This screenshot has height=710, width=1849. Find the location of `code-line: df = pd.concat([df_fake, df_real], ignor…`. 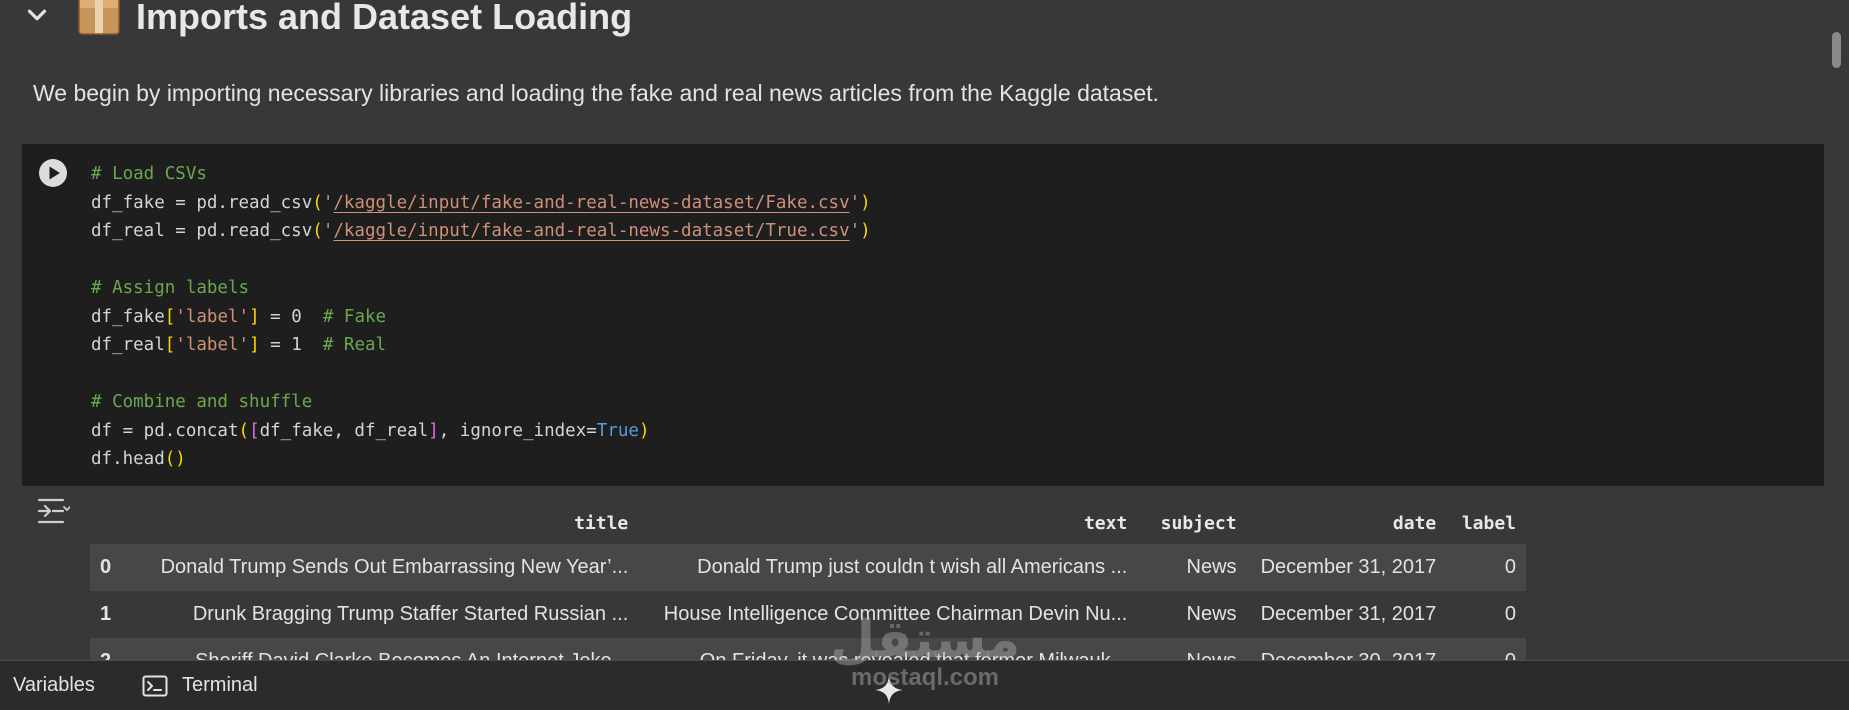

code-line: df = pd.concat([df_fake, df_real], ignor… is located at coordinates (370, 430).